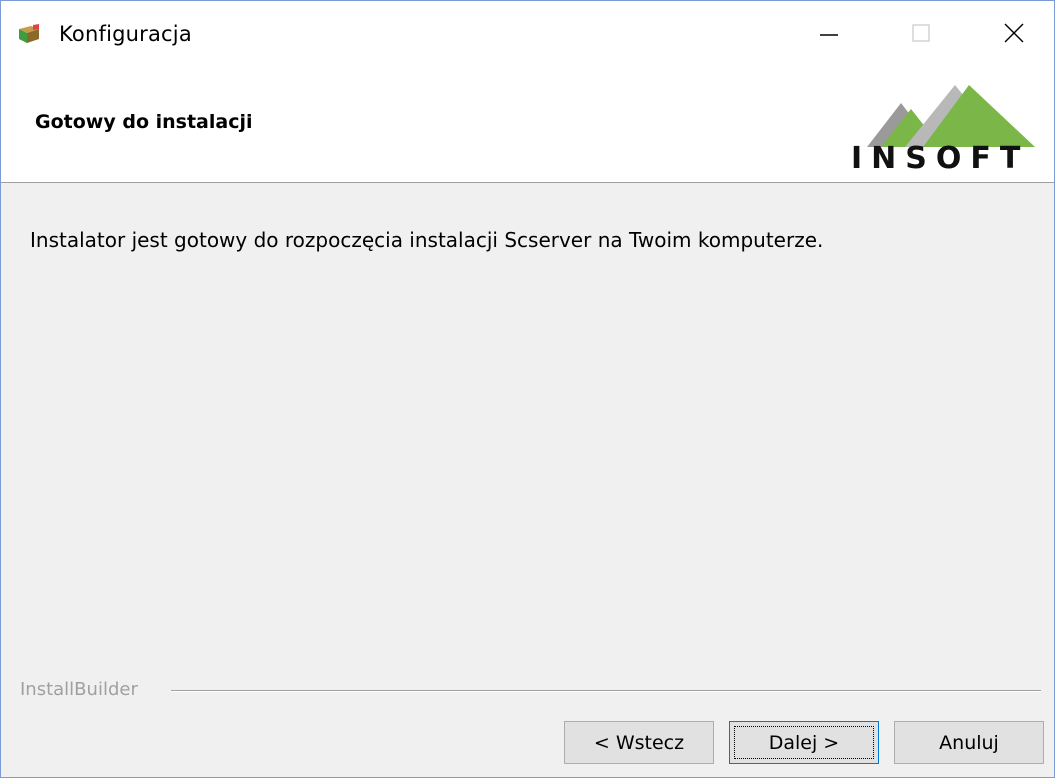  I want to click on next-button: Dalej >, so click(804, 742).